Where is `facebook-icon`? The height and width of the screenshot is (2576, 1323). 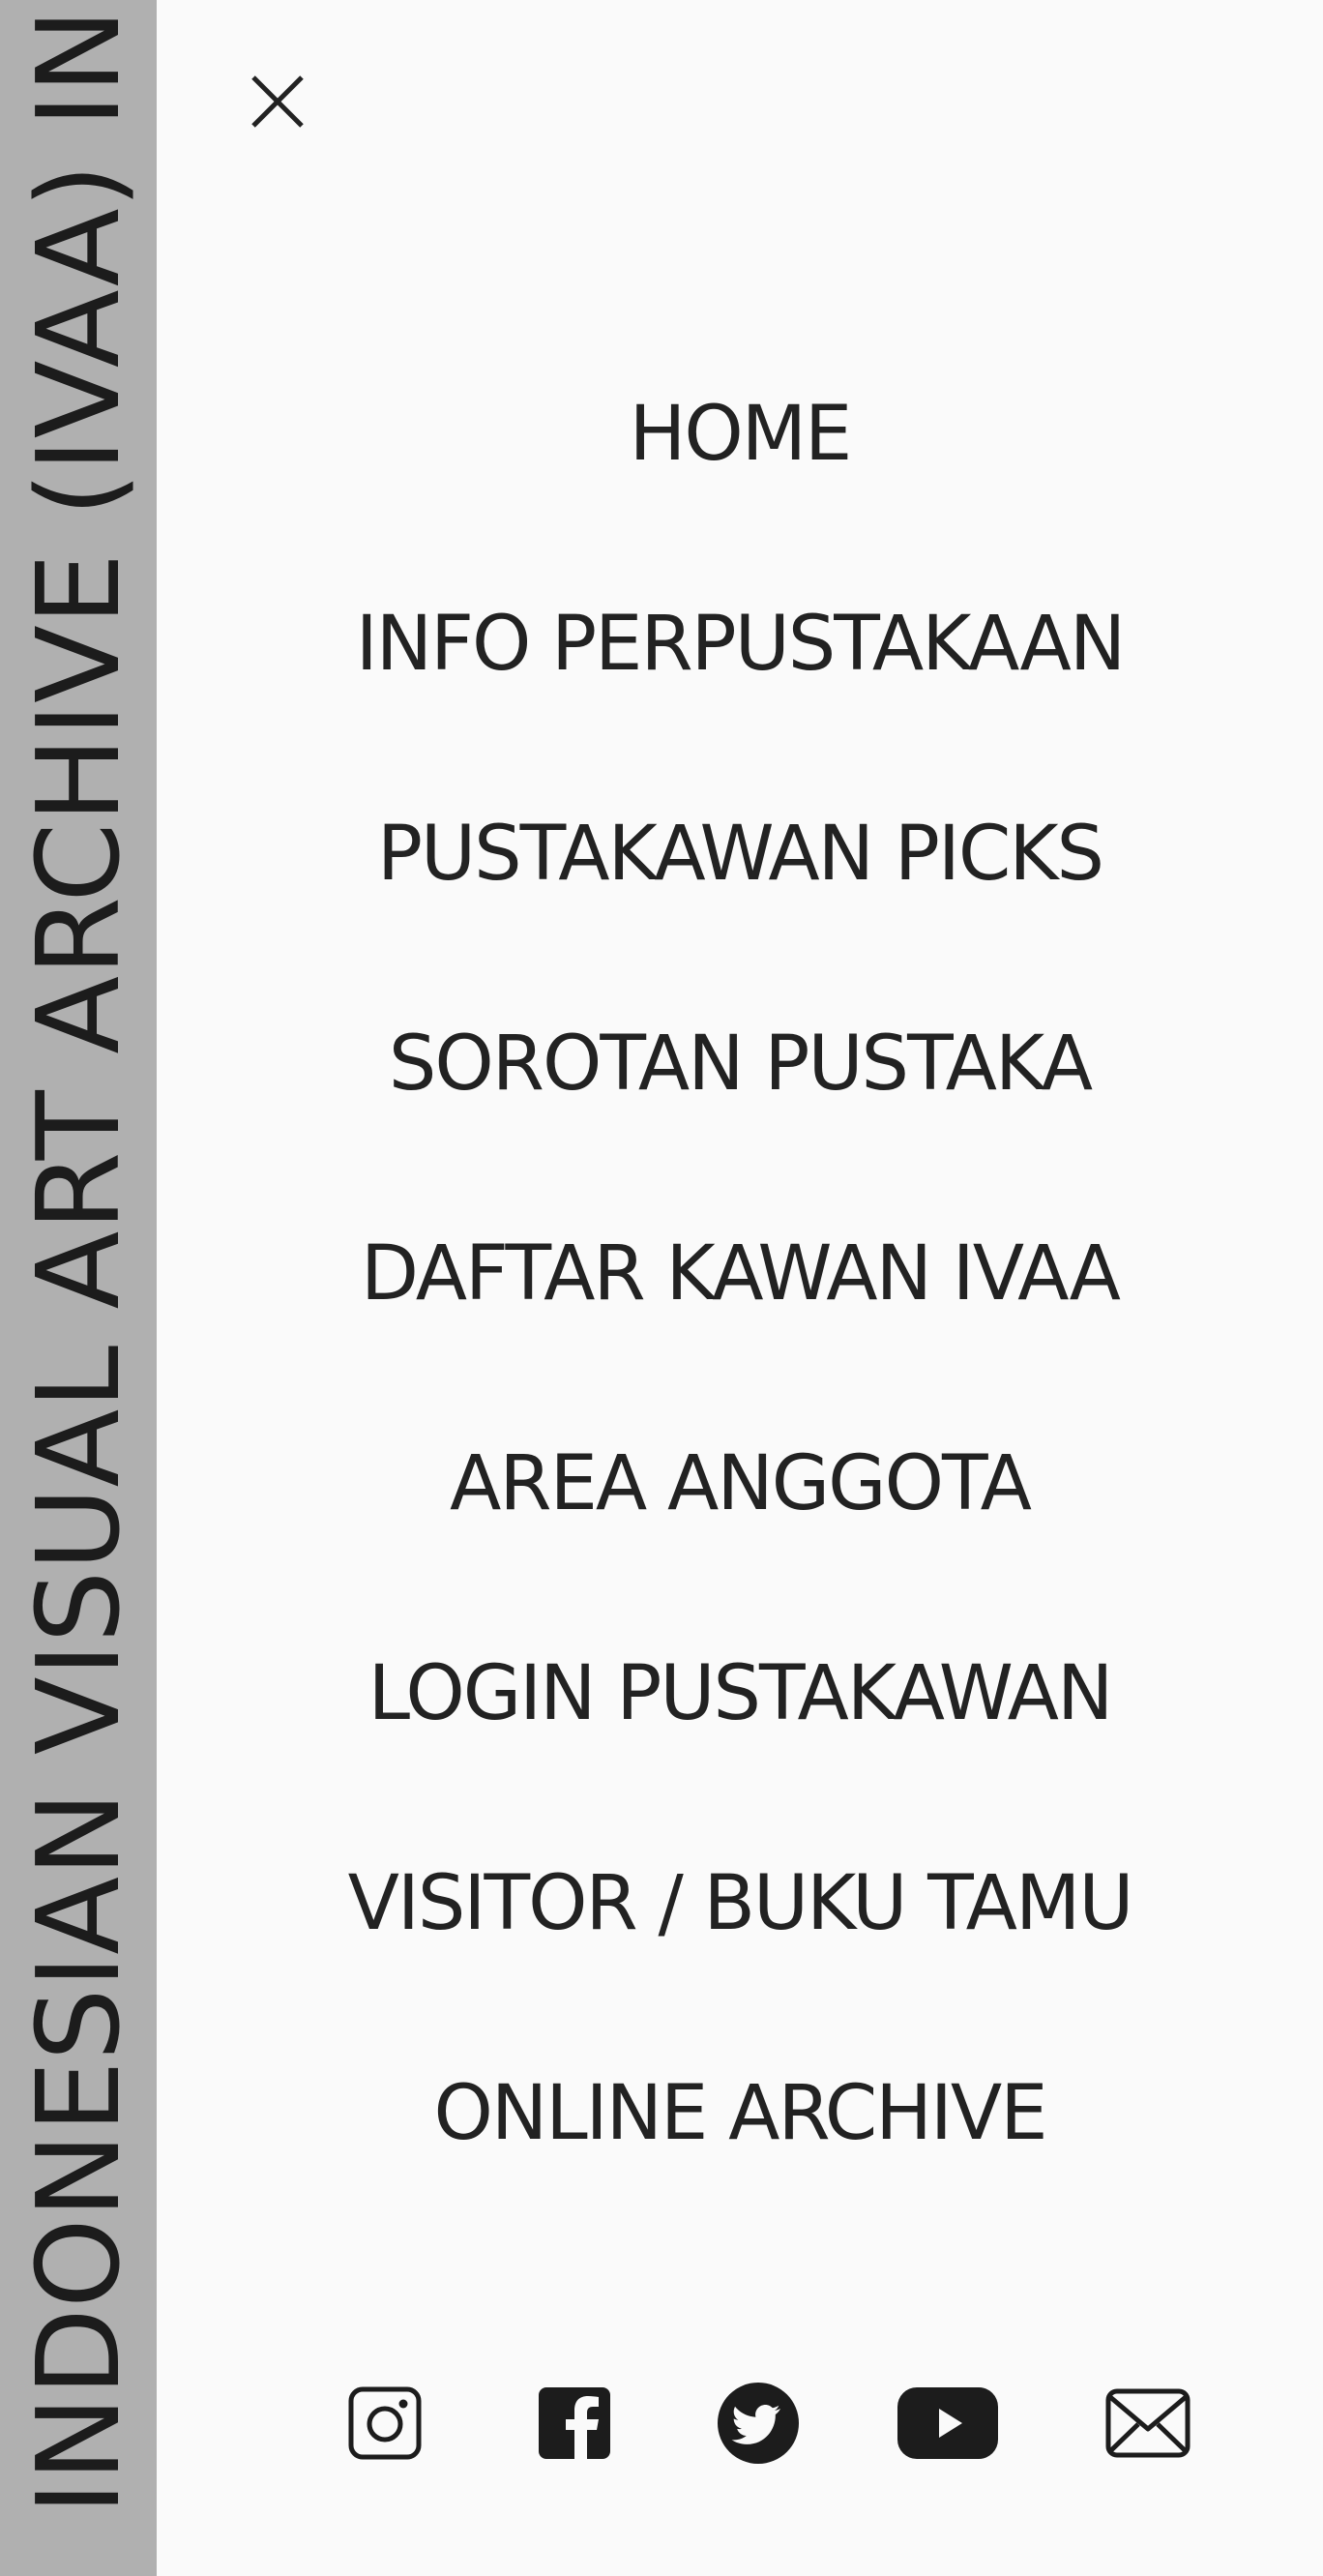
facebook-icon is located at coordinates (574, 2423).